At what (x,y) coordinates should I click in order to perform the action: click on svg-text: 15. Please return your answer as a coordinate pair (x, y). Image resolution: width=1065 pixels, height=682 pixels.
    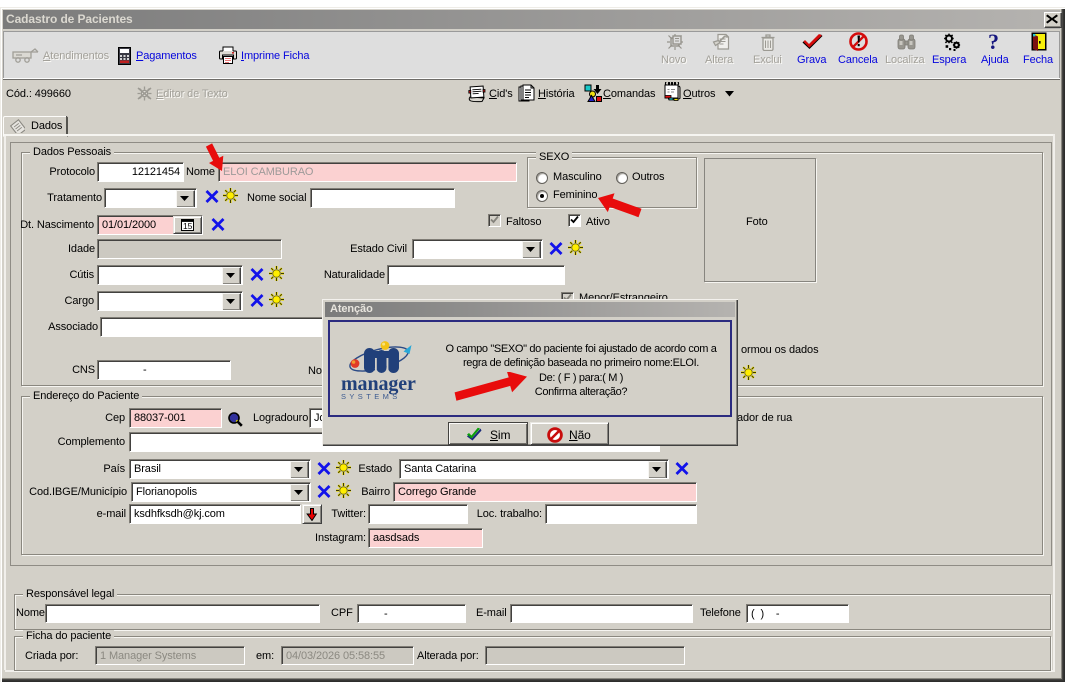
    Looking at the image, I should click on (188, 226).